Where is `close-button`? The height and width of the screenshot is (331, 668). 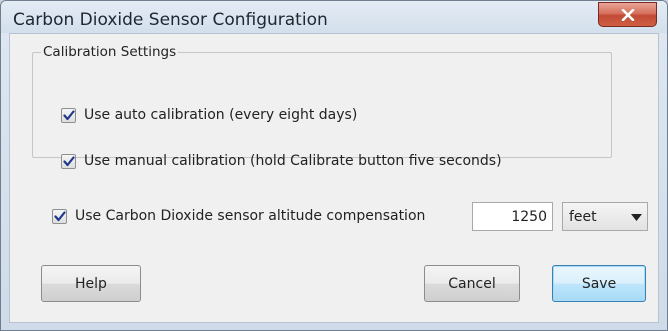
close-button is located at coordinates (627, 14).